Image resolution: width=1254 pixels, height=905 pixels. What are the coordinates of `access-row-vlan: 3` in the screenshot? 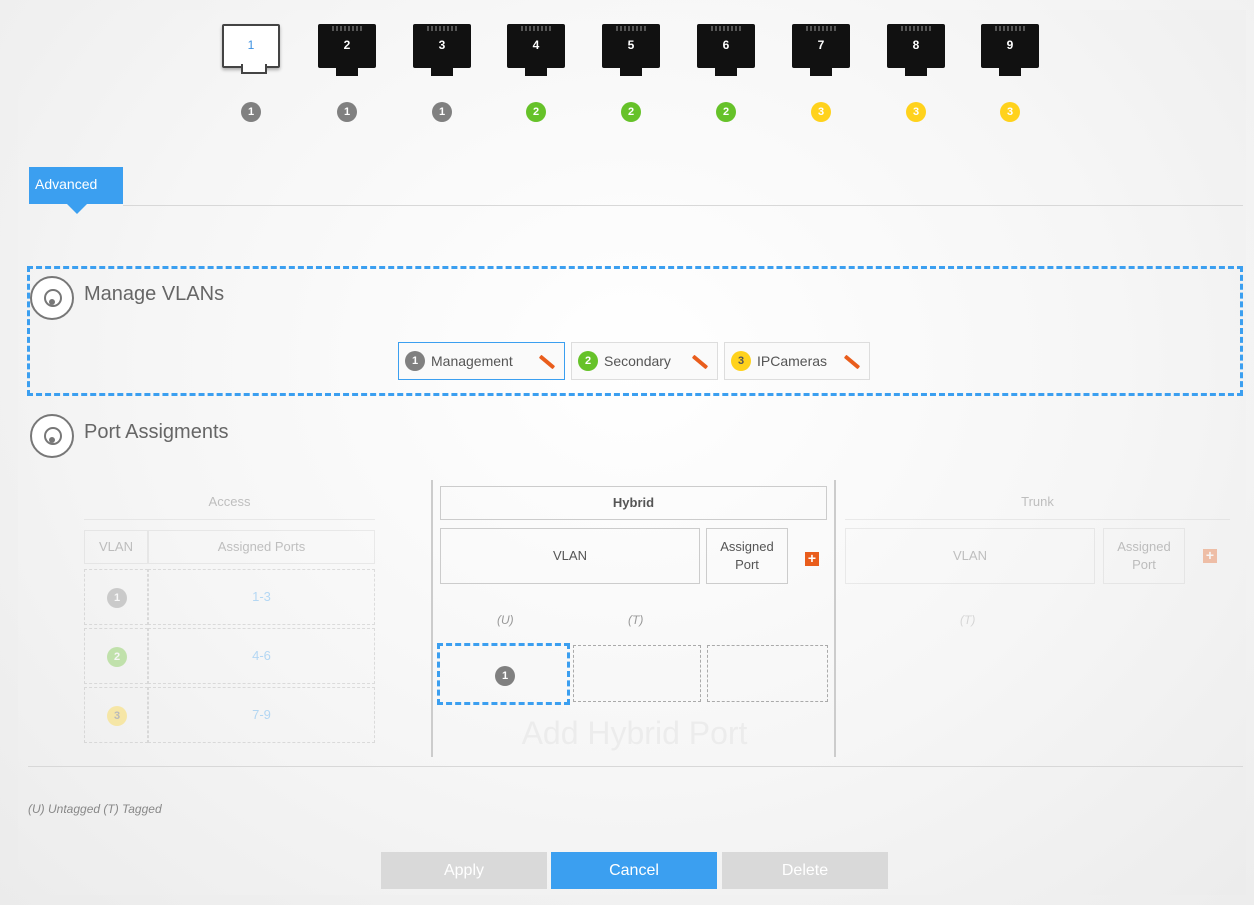 It's located at (116, 715).